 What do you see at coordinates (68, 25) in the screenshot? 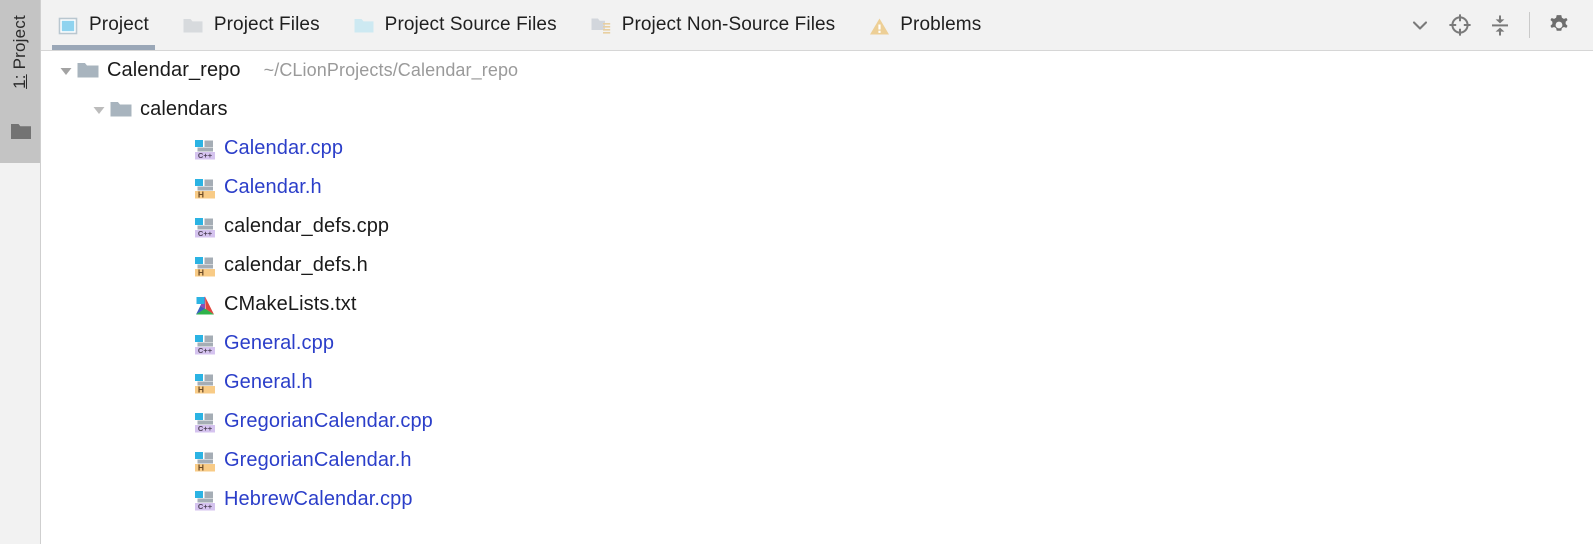
I see `project-module-icon` at bounding box center [68, 25].